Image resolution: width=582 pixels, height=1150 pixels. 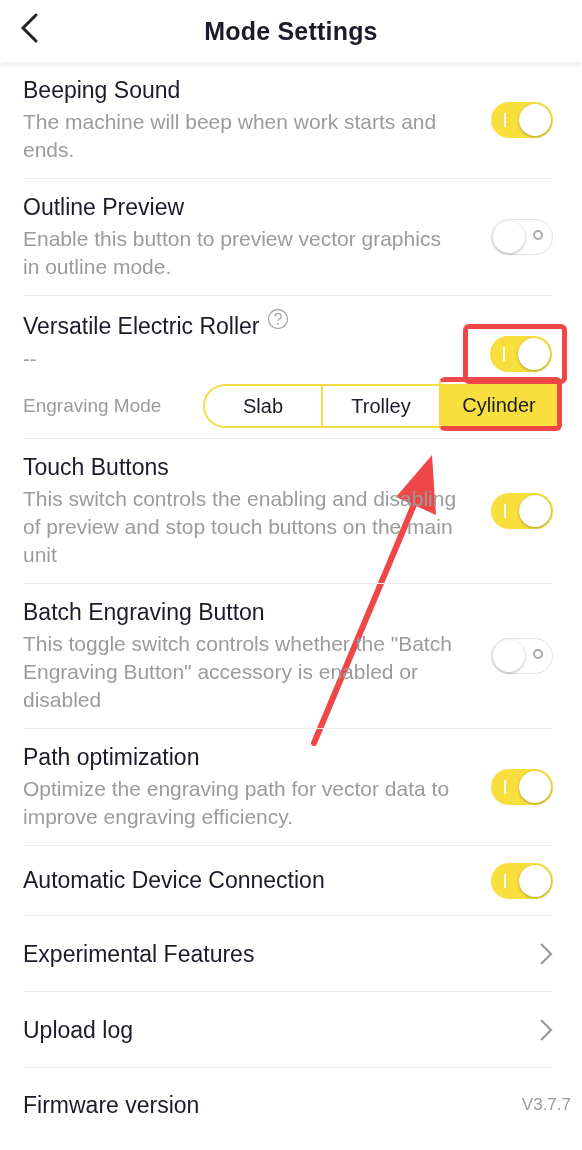 What do you see at coordinates (112, 1105) in the screenshot?
I see `setting-title: Firmware version` at bounding box center [112, 1105].